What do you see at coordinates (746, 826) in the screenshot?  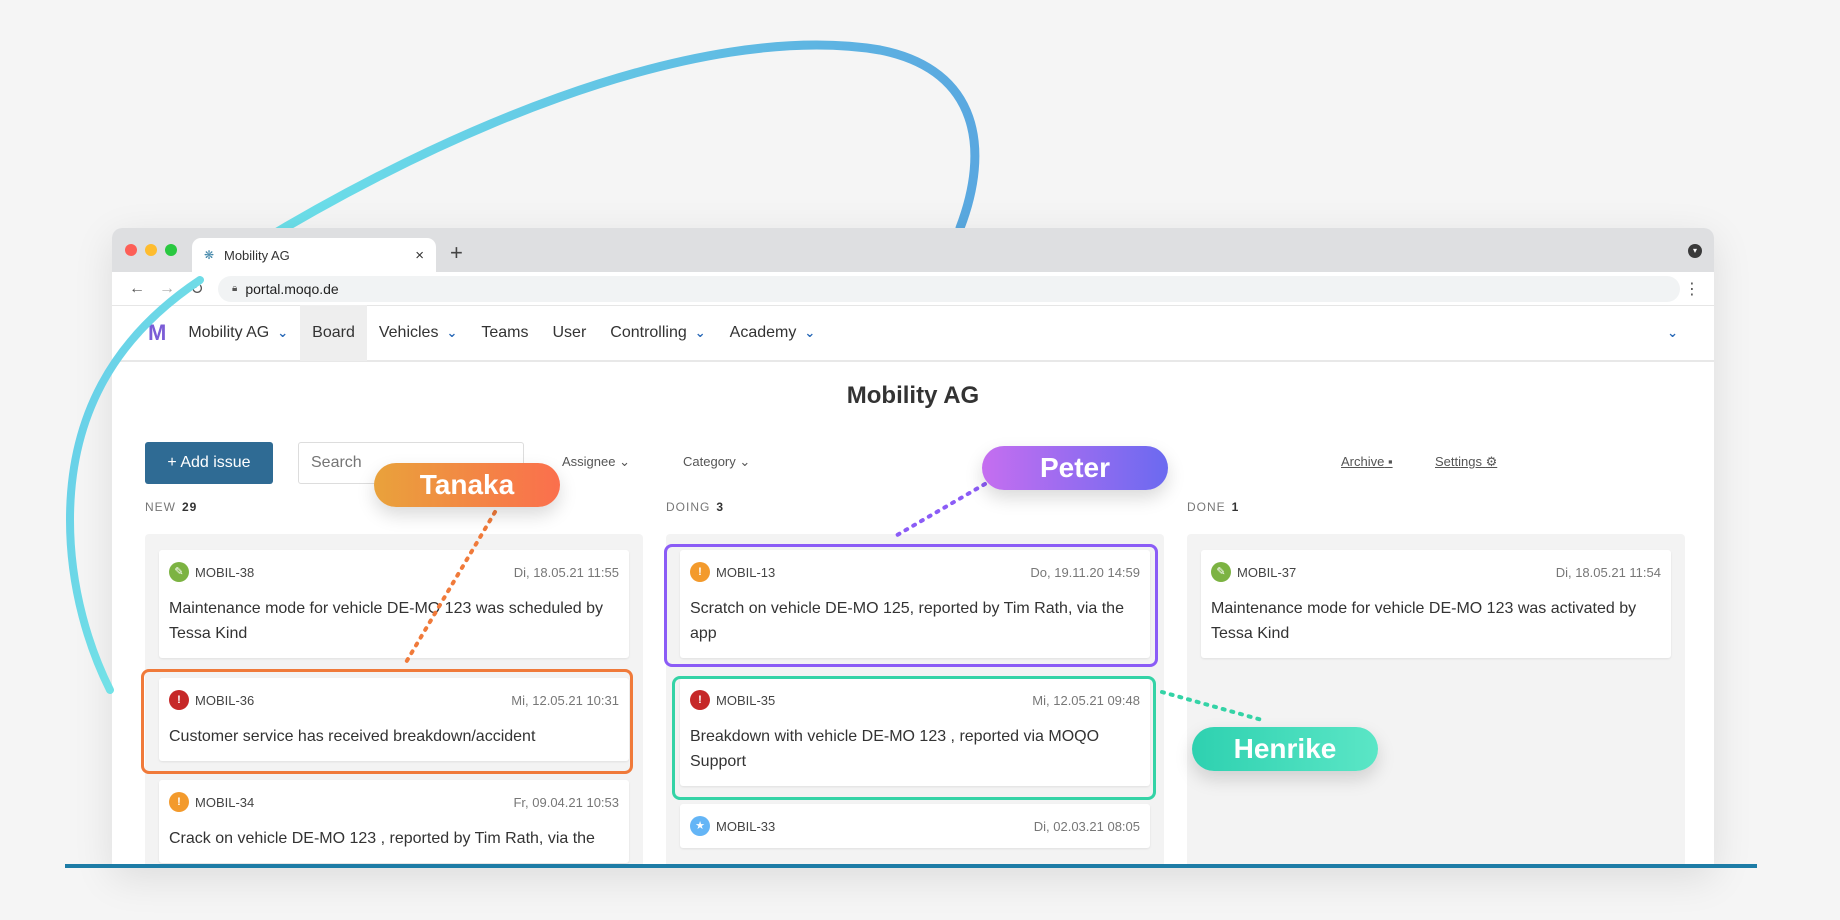 I see `issue-id: MOBIL-33` at bounding box center [746, 826].